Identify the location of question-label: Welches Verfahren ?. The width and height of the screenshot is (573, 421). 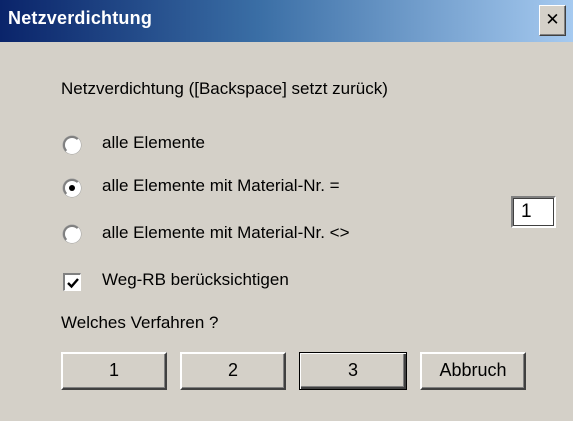
(140, 322).